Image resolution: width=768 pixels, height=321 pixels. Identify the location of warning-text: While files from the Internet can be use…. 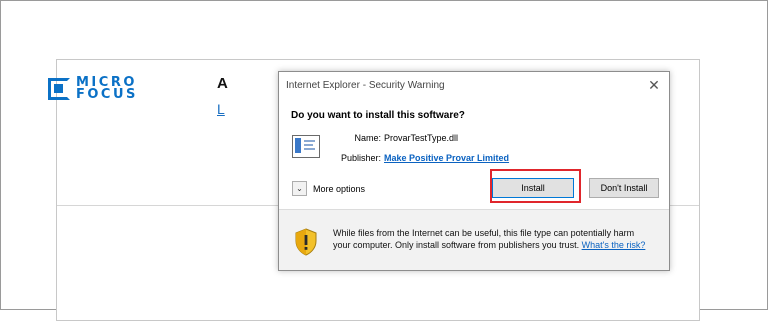
(493, 239).